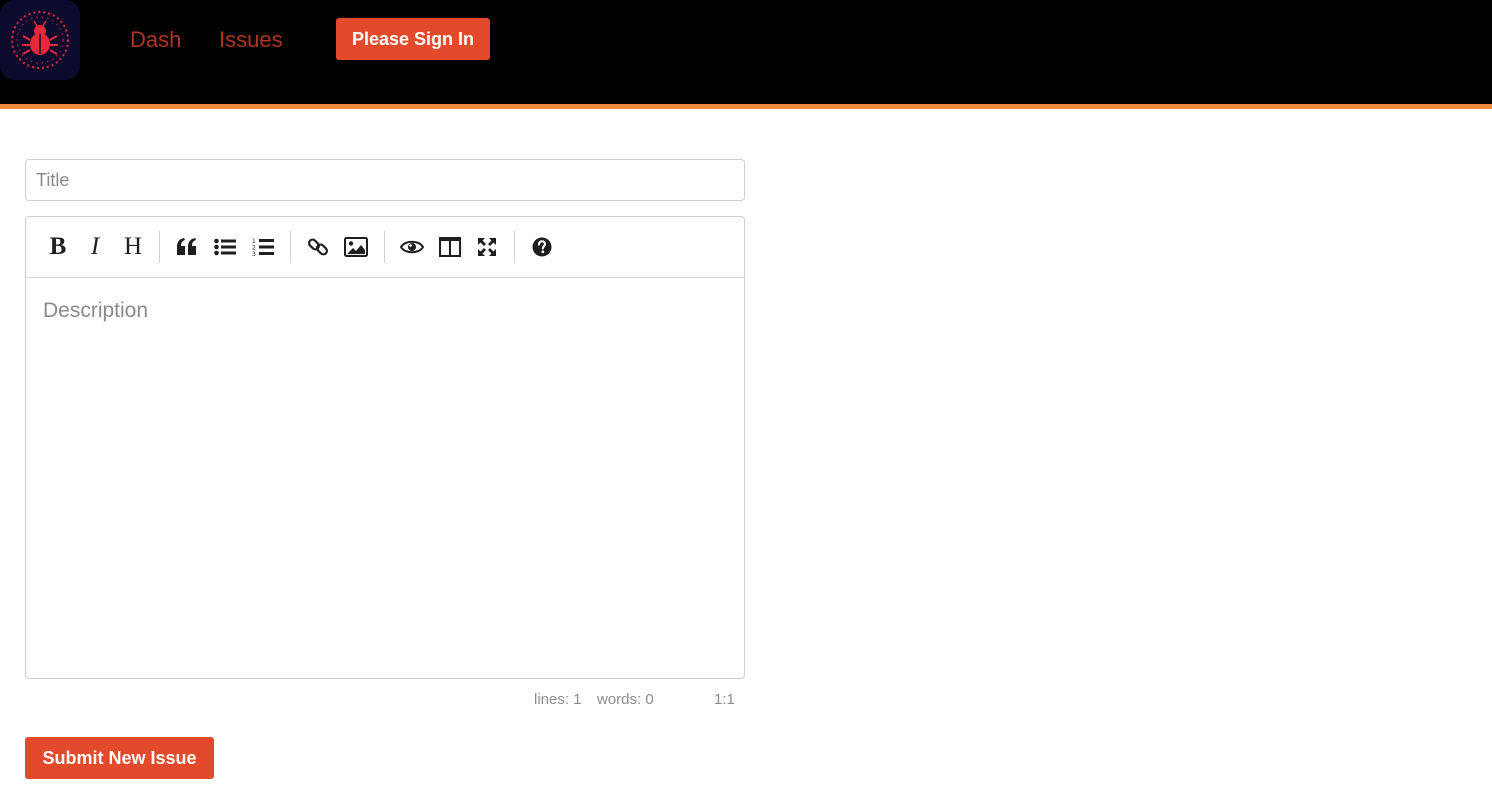  I want to click on side-by-side-button, so click(450, 247).